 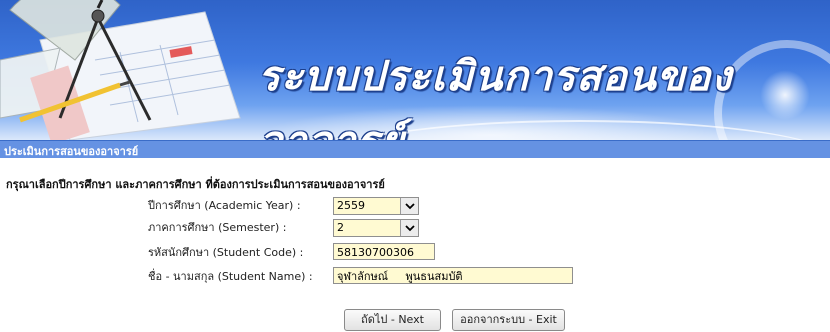 I want to click on academic-year-label: ปีการศึกษา (Academic Year) :, so click(x=224, y=205).